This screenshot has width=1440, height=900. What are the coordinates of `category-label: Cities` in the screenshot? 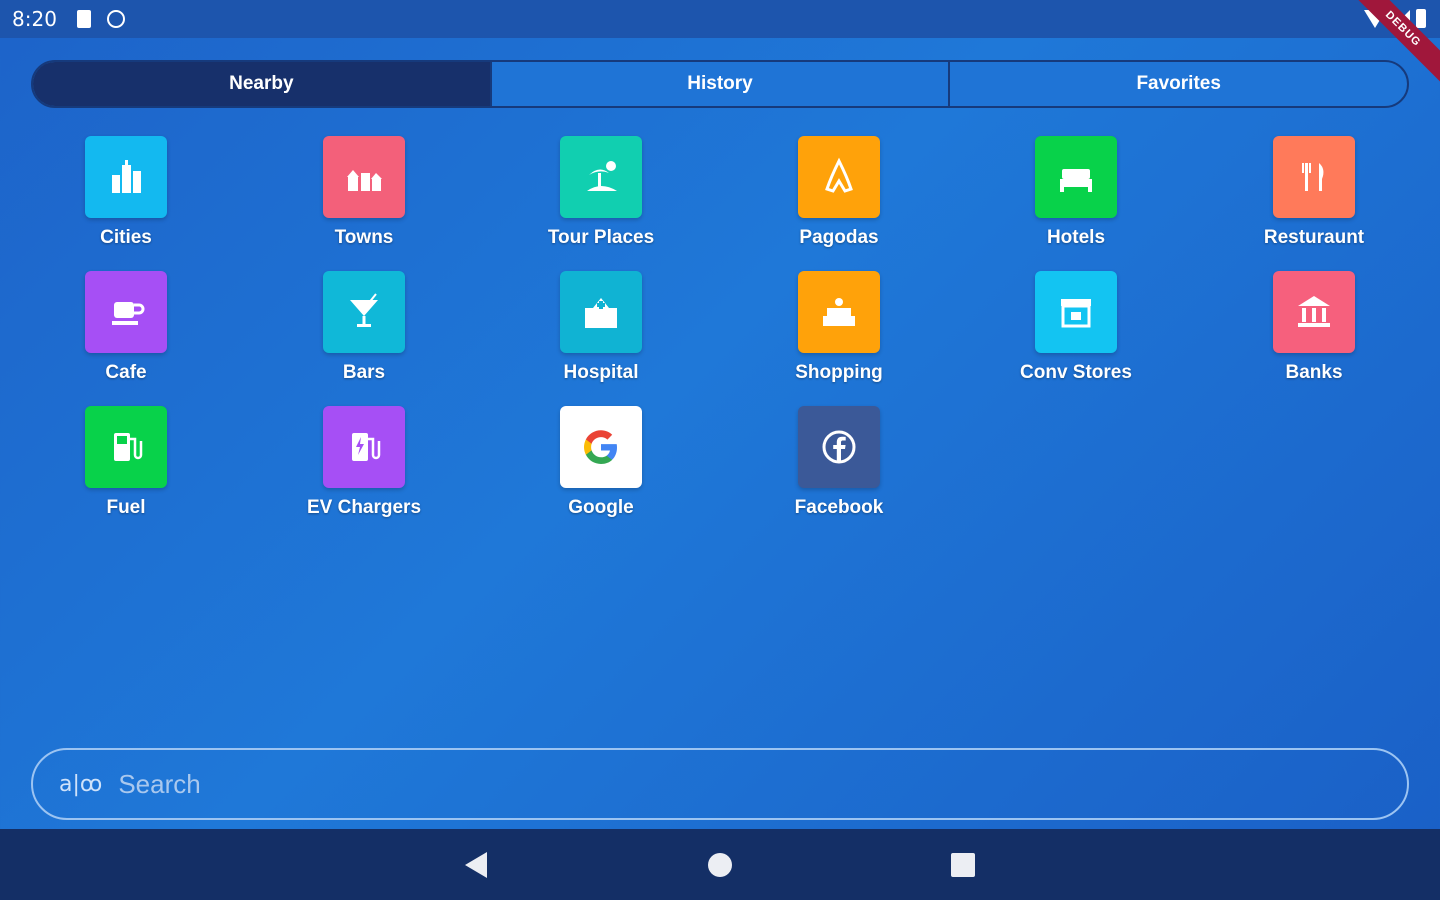 It's located at (126, 237).